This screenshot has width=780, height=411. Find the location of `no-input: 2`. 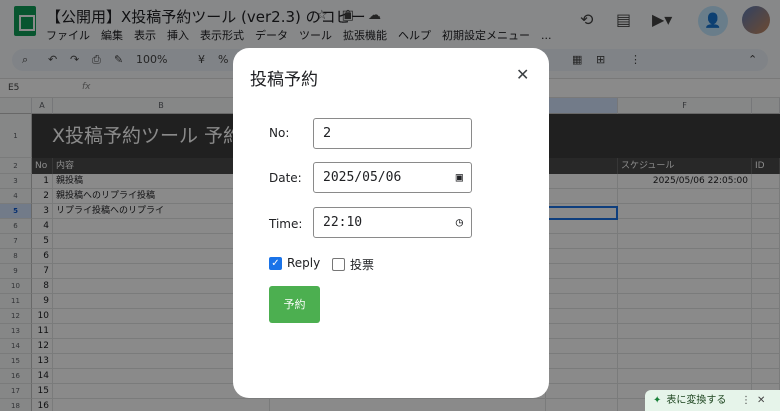

no-input: 2 is located at coordinates (392, 133).